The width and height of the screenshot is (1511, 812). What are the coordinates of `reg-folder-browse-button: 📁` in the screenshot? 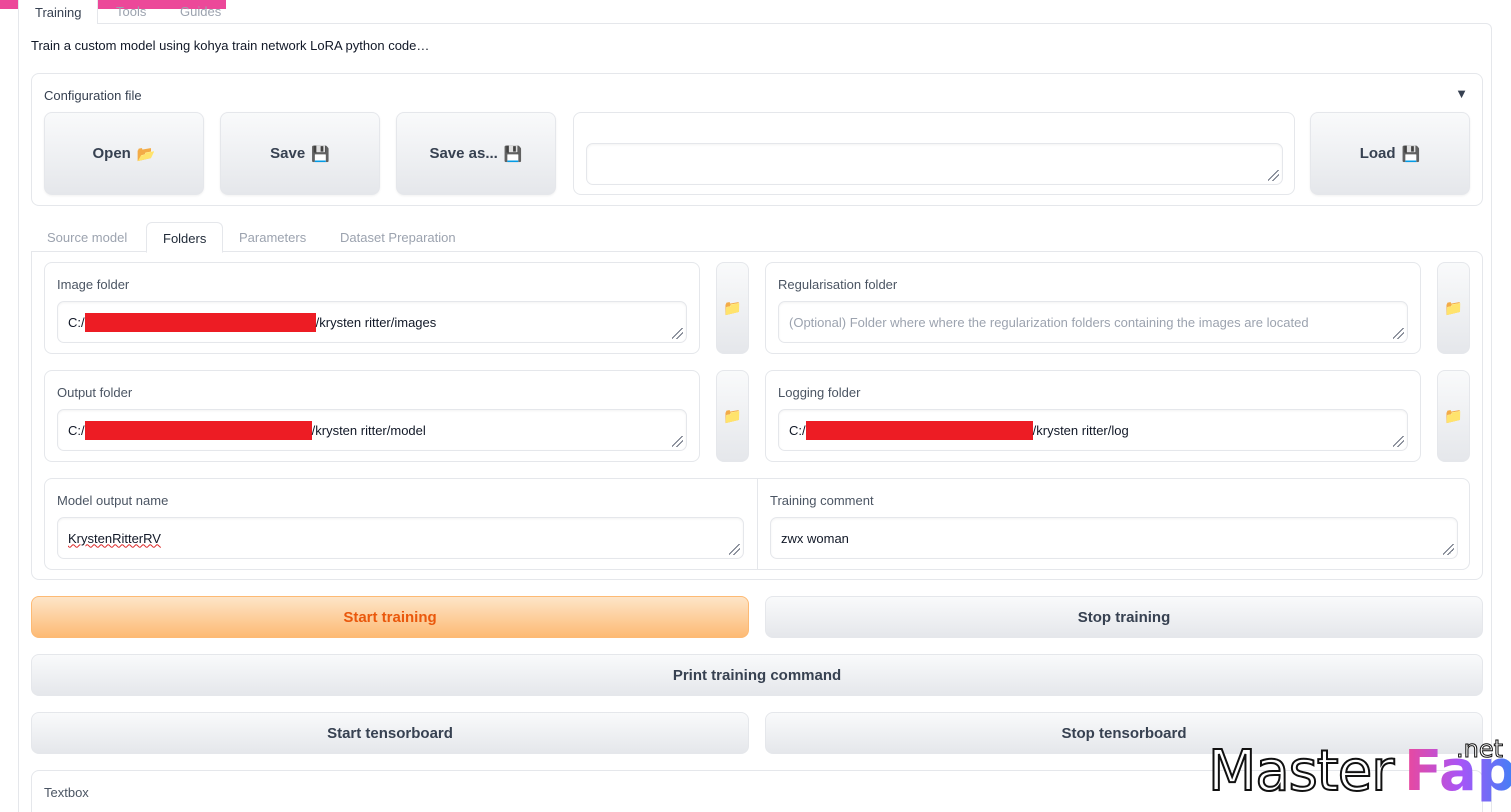 It's located at (1453, 308).